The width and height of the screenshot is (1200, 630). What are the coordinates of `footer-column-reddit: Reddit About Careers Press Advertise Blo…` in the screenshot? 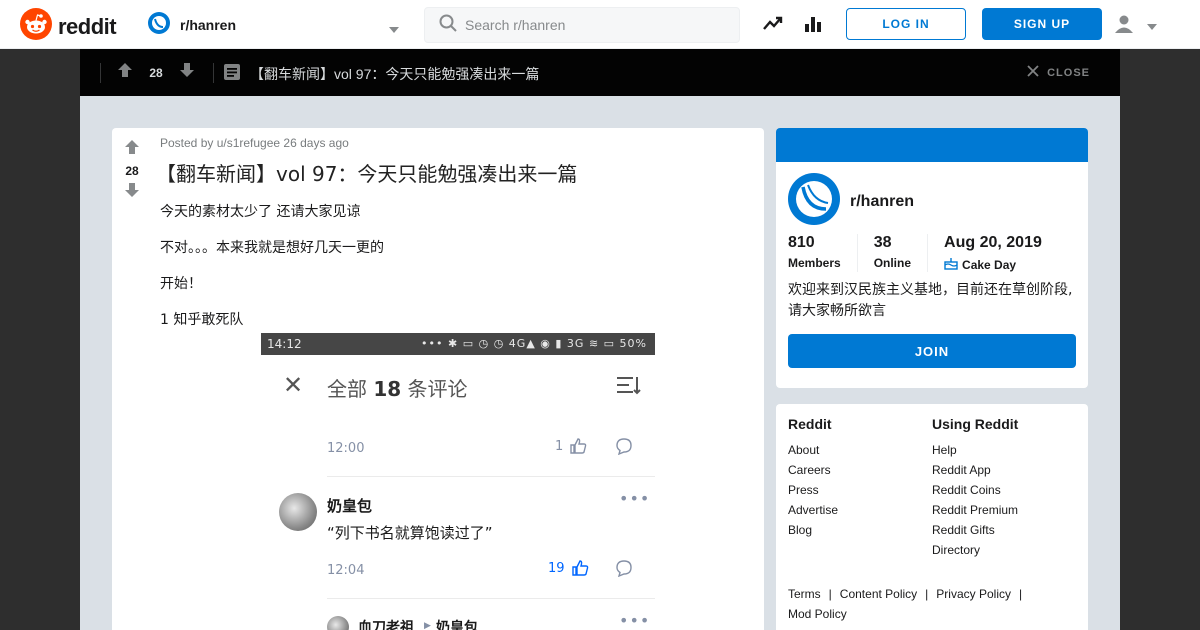 It's located at (813, 478).